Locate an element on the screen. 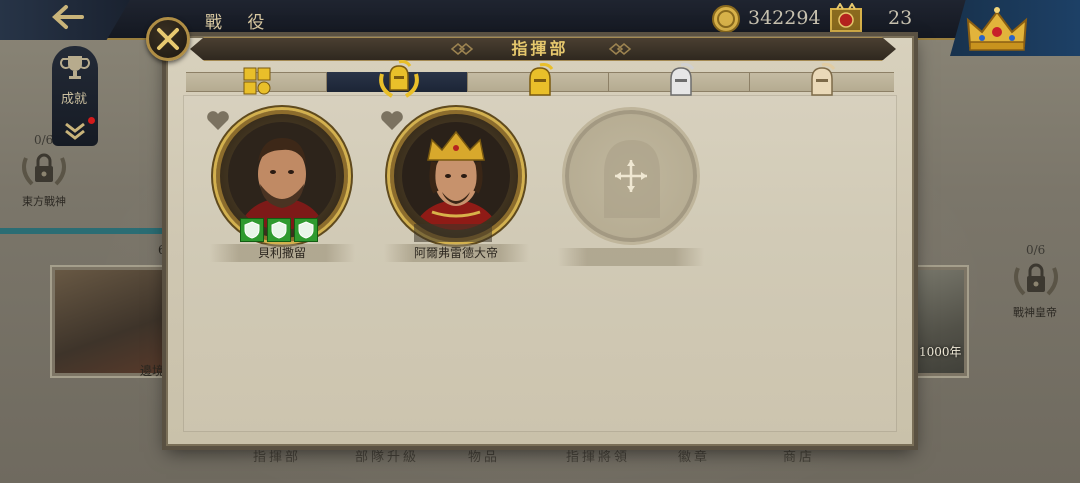 This screenshot has width=1080, height=483. stage-border-label: 邊境 is located at coordinates (152, 371).